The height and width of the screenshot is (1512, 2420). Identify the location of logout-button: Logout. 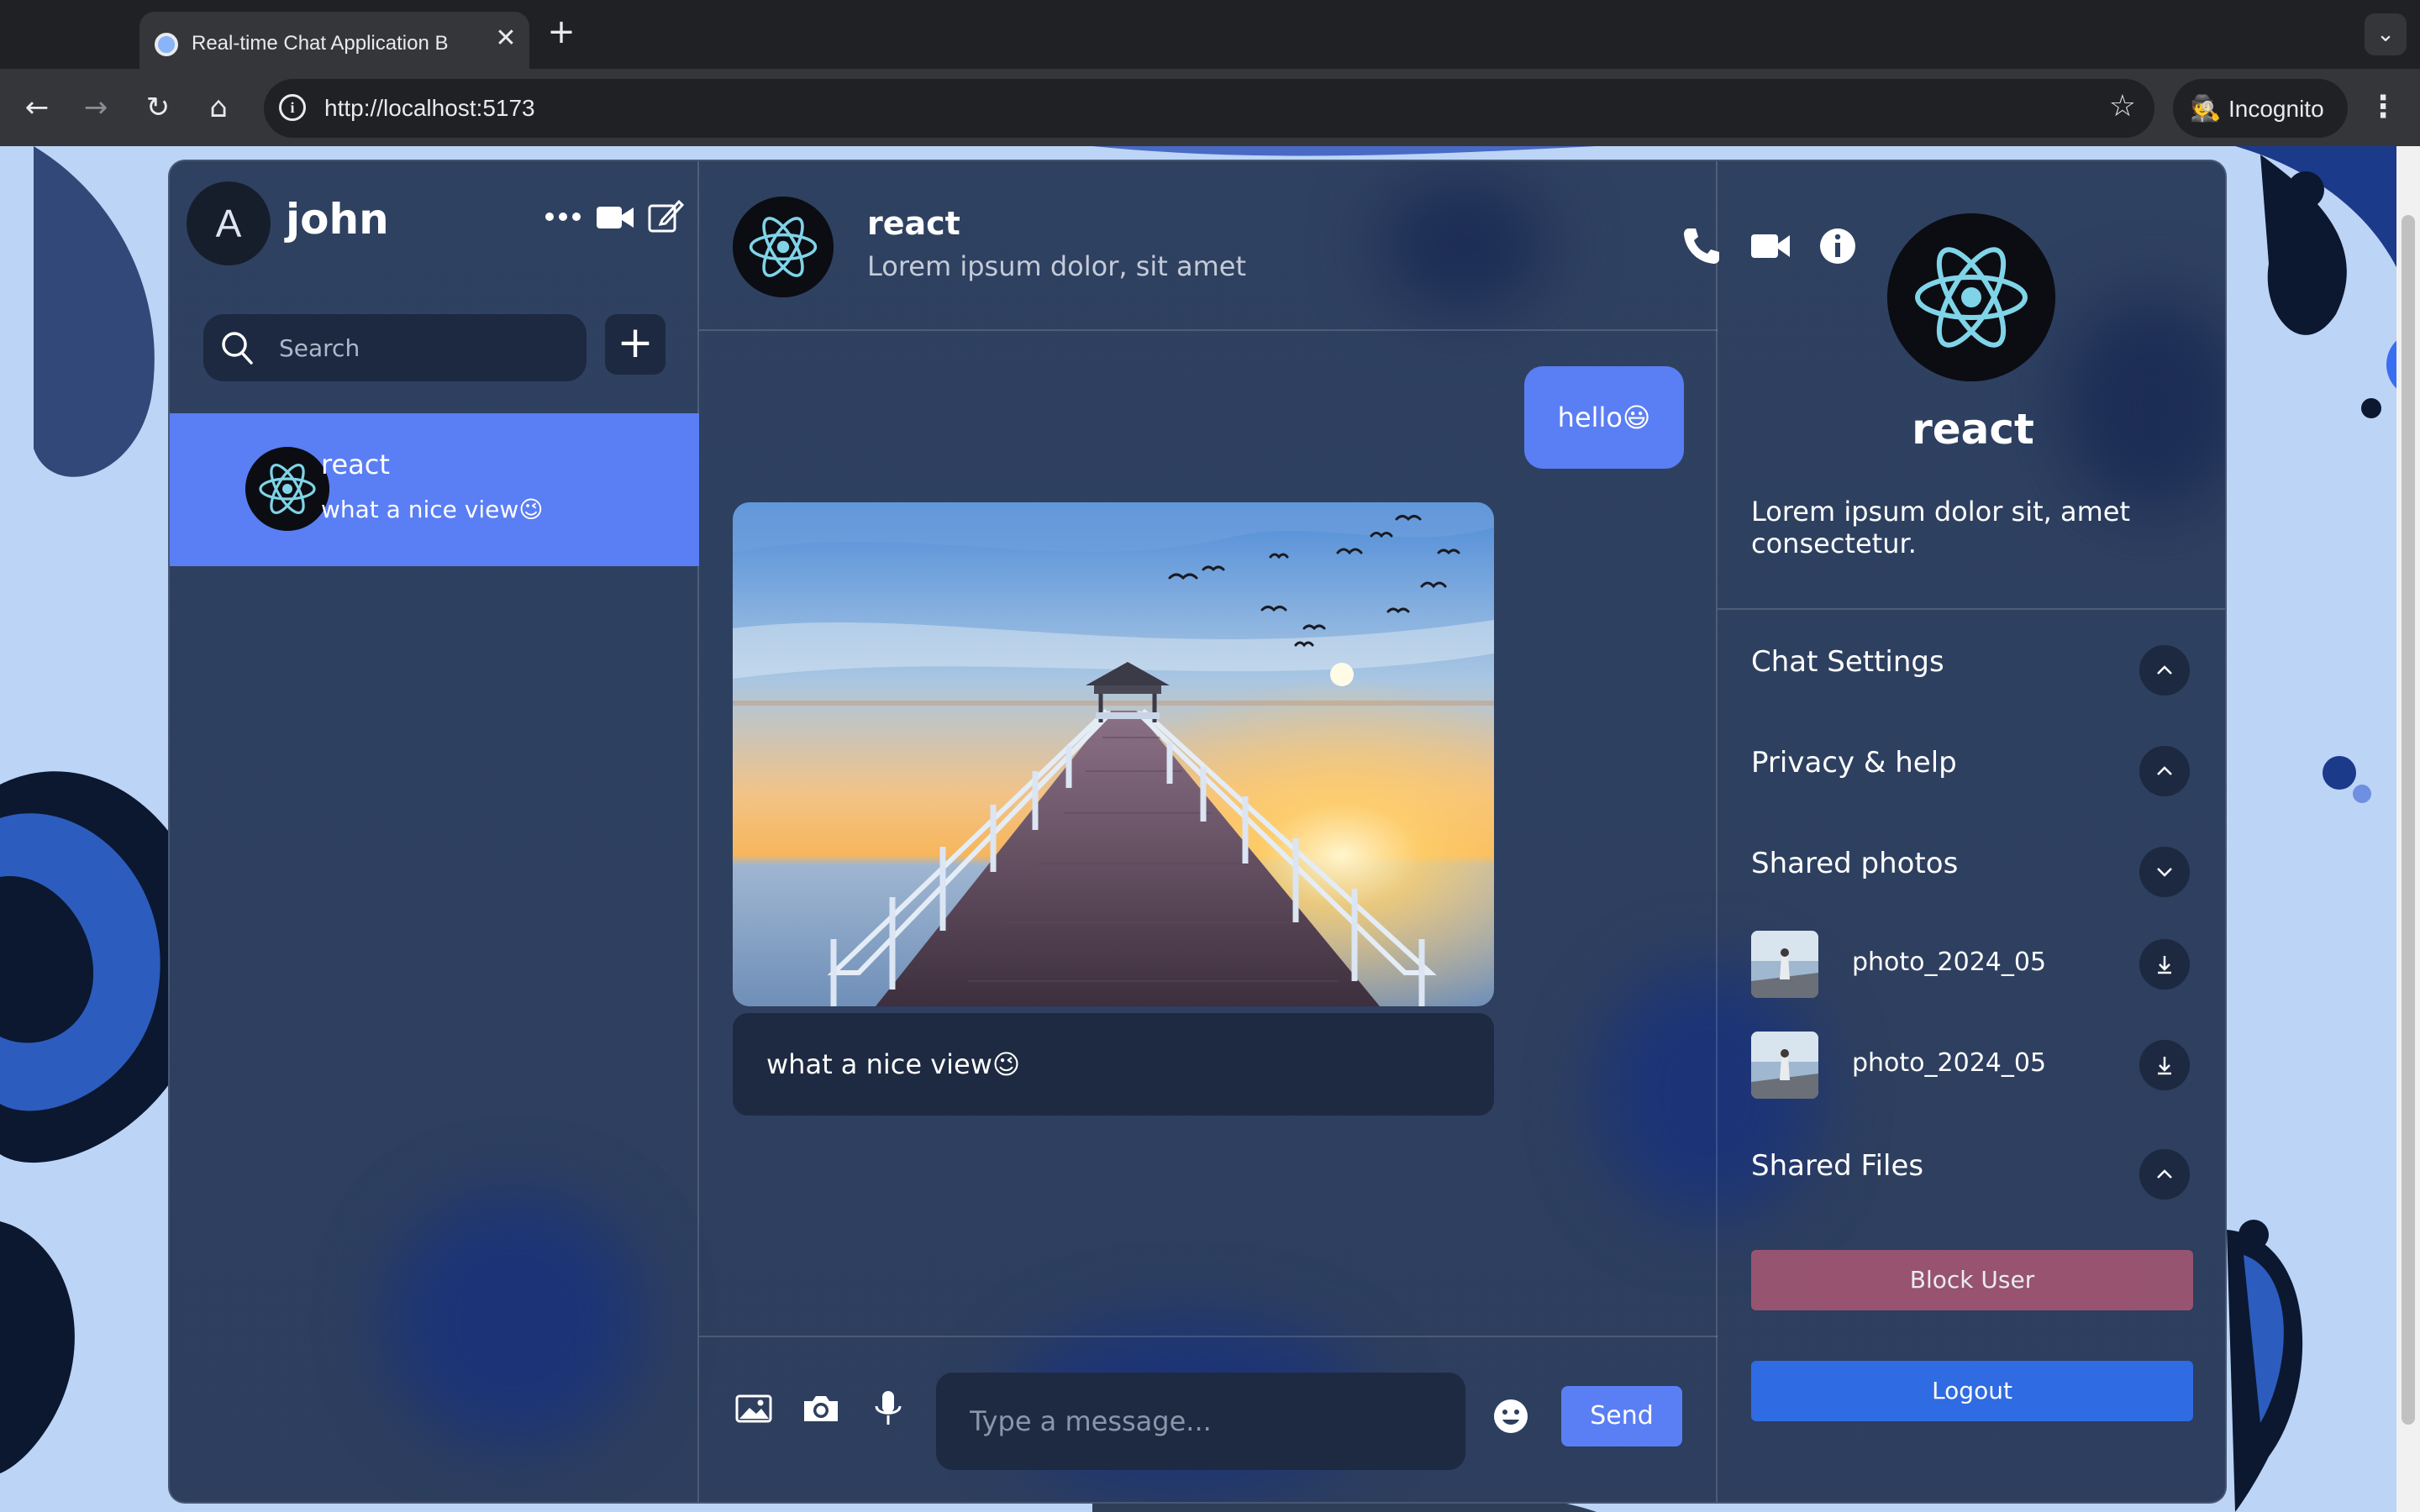
(1972, 1391).